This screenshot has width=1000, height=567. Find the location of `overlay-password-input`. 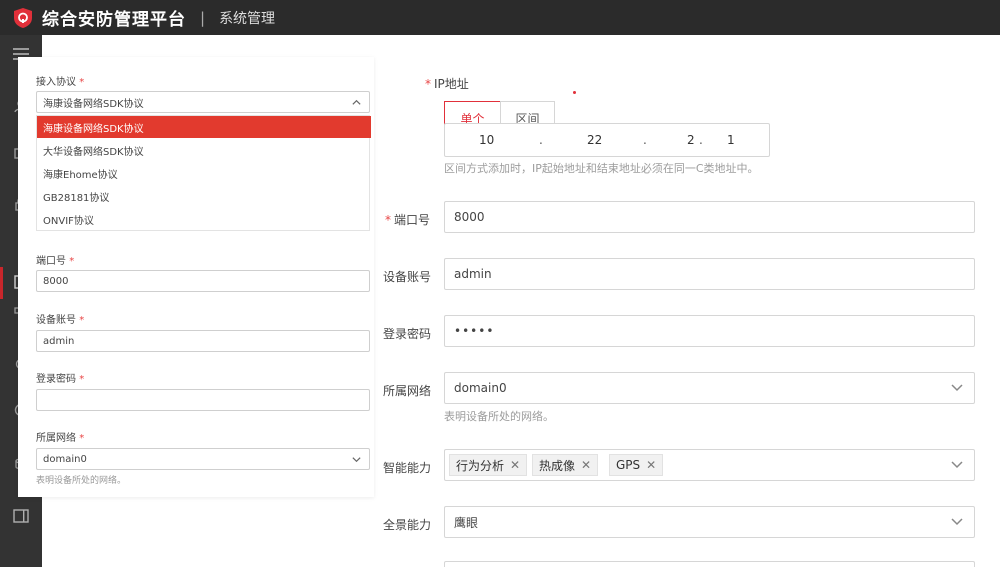

overlay-password-input is located at coordinates (203, 400).